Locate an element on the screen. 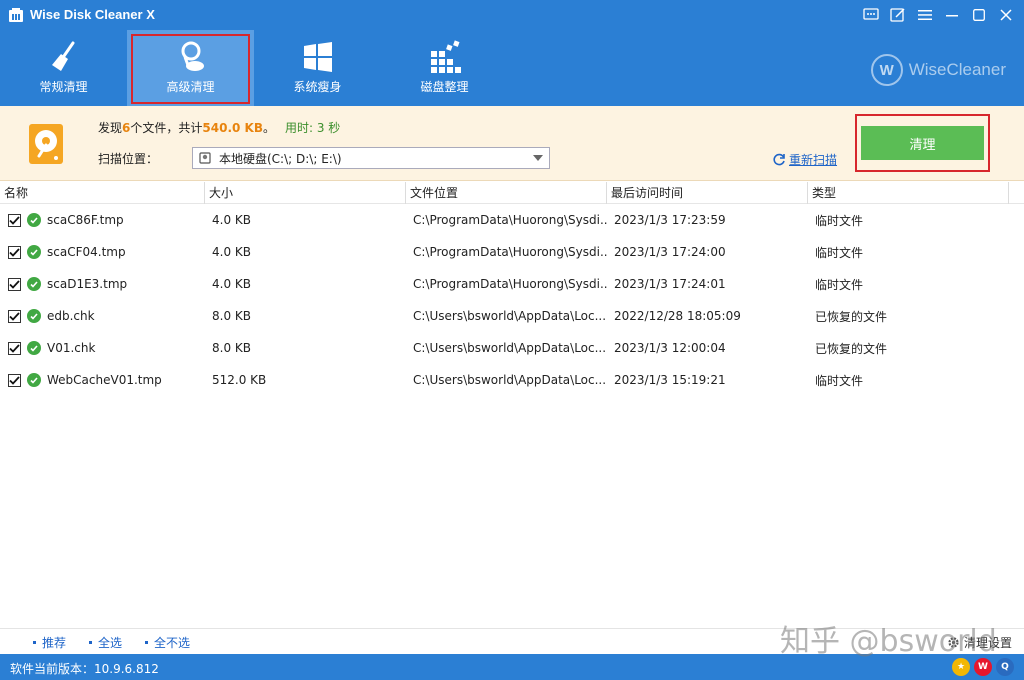 Image resolution: width=1024 pixels, height=680 pixels. clean-button: 清理 is located at coordinates (922, 143).